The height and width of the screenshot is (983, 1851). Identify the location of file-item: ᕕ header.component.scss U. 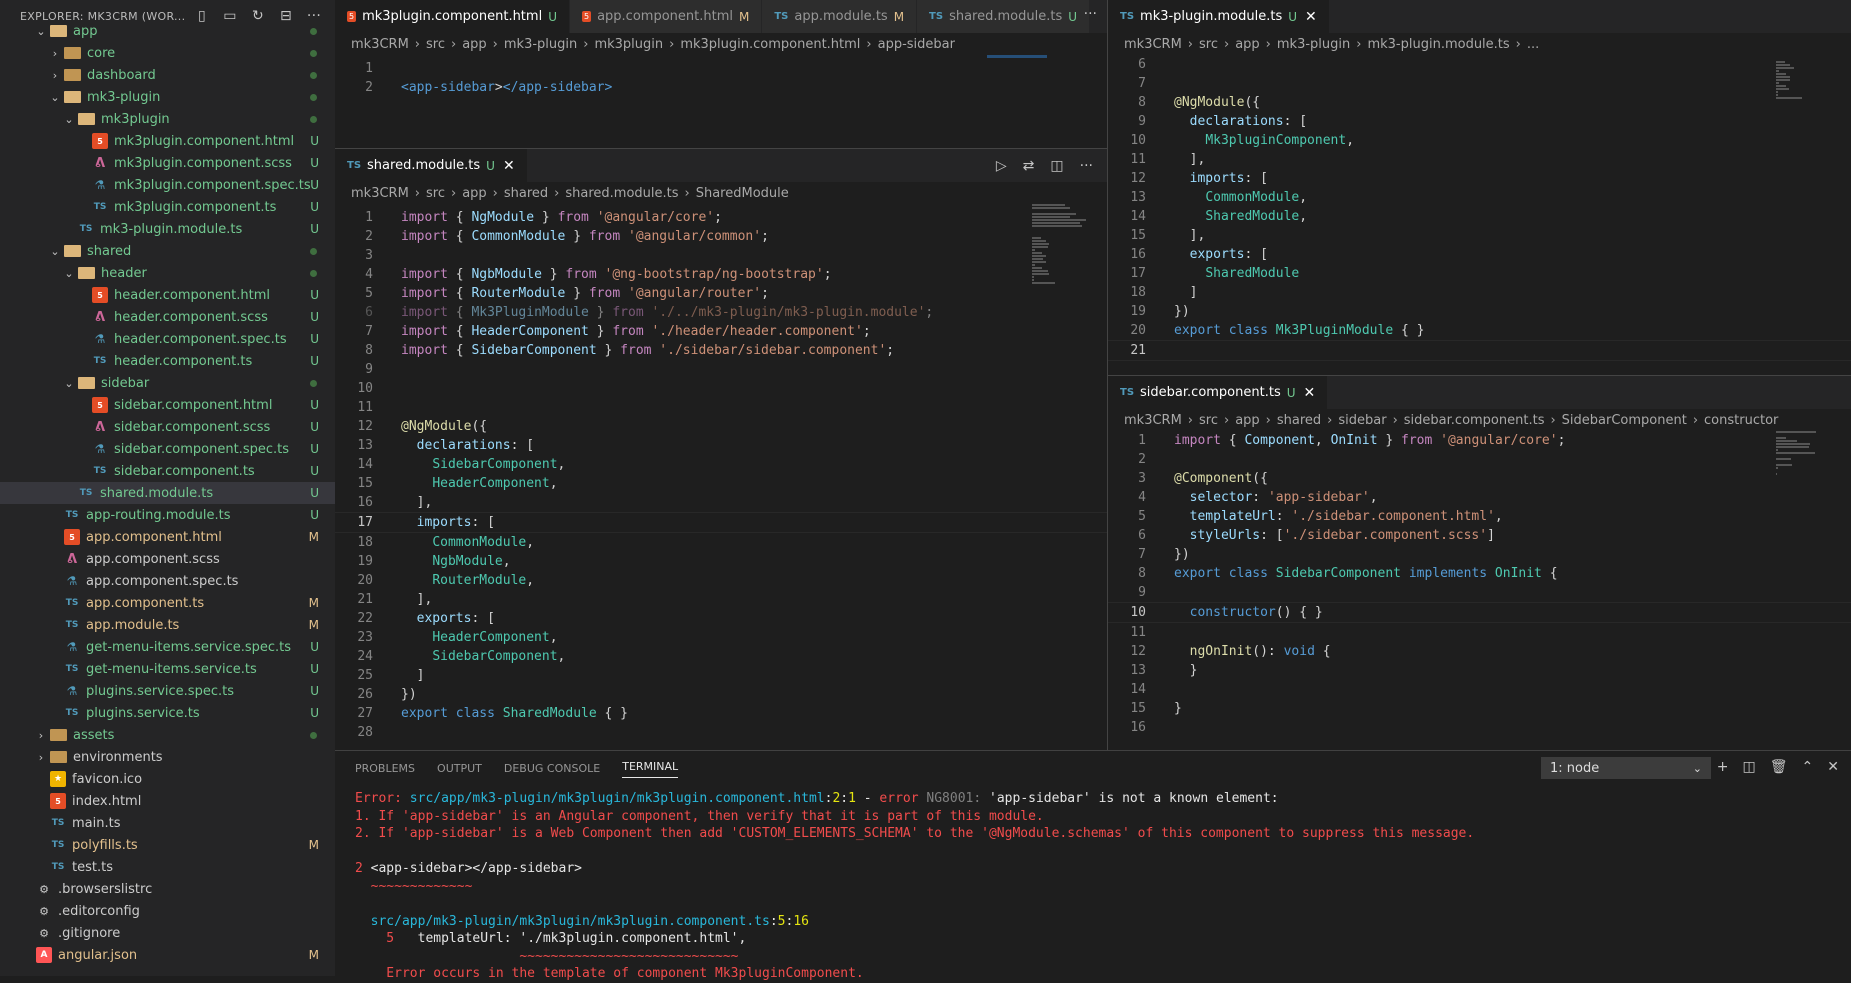
(167, 317).